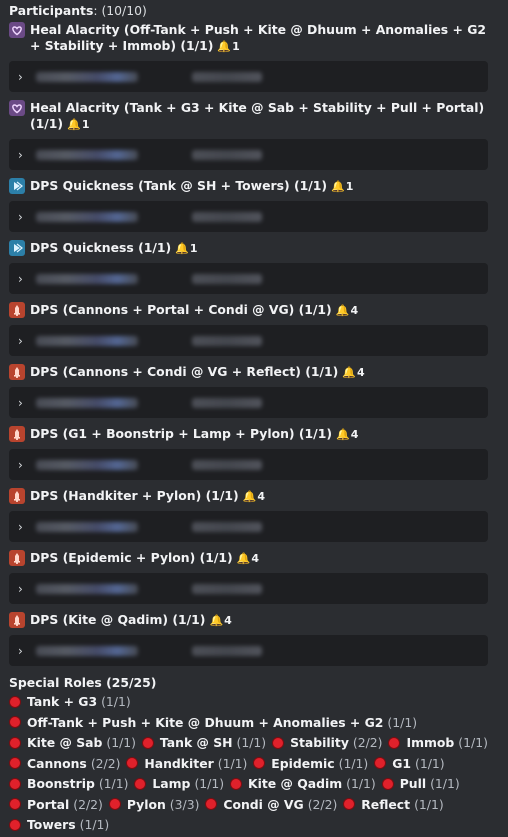 The width and height of the screenshot is (508, 837). I want to click on special-role-chip: Reflect (1/1), so click(393, 804).